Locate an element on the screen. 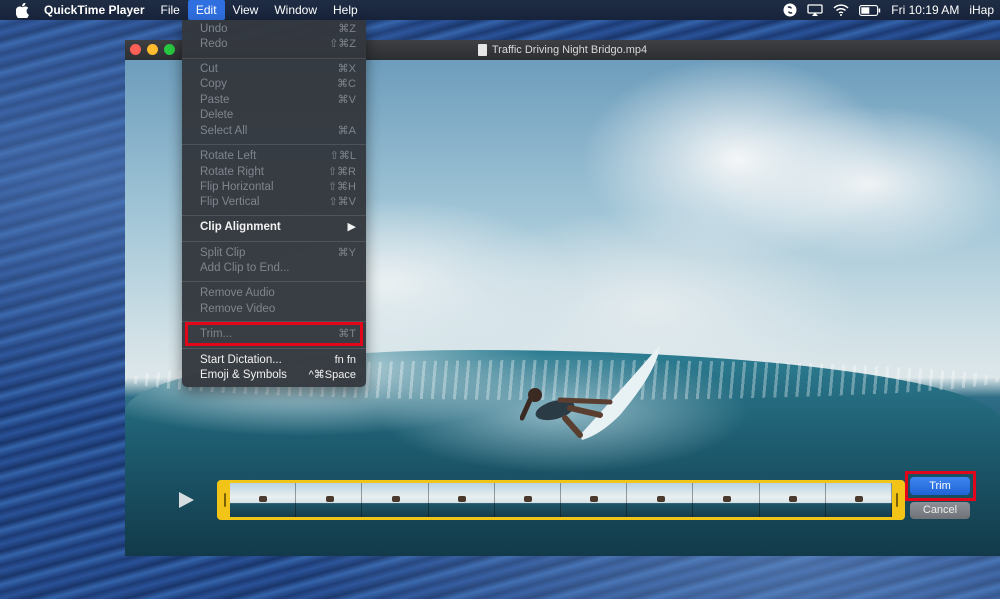  menu-item-flip-vertical: Flip Vertical ⇧⌘V is located at coordinates (274, 202).